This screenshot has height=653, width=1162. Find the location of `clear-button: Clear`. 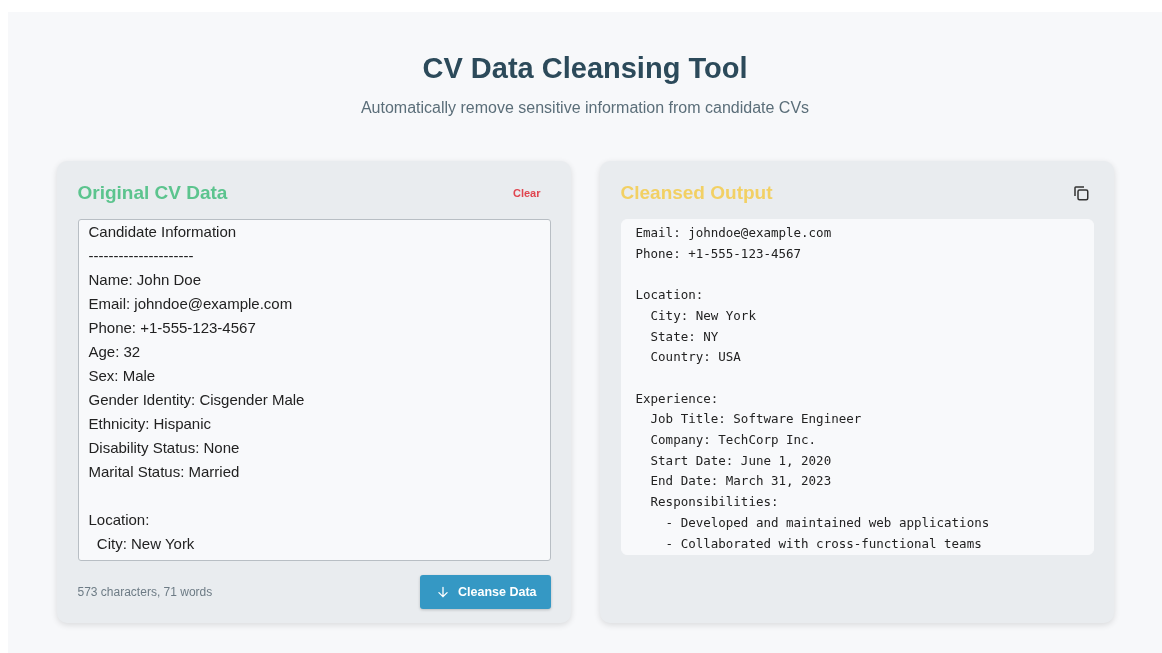

clear-button: Clear is located at coordinates (526, 193).